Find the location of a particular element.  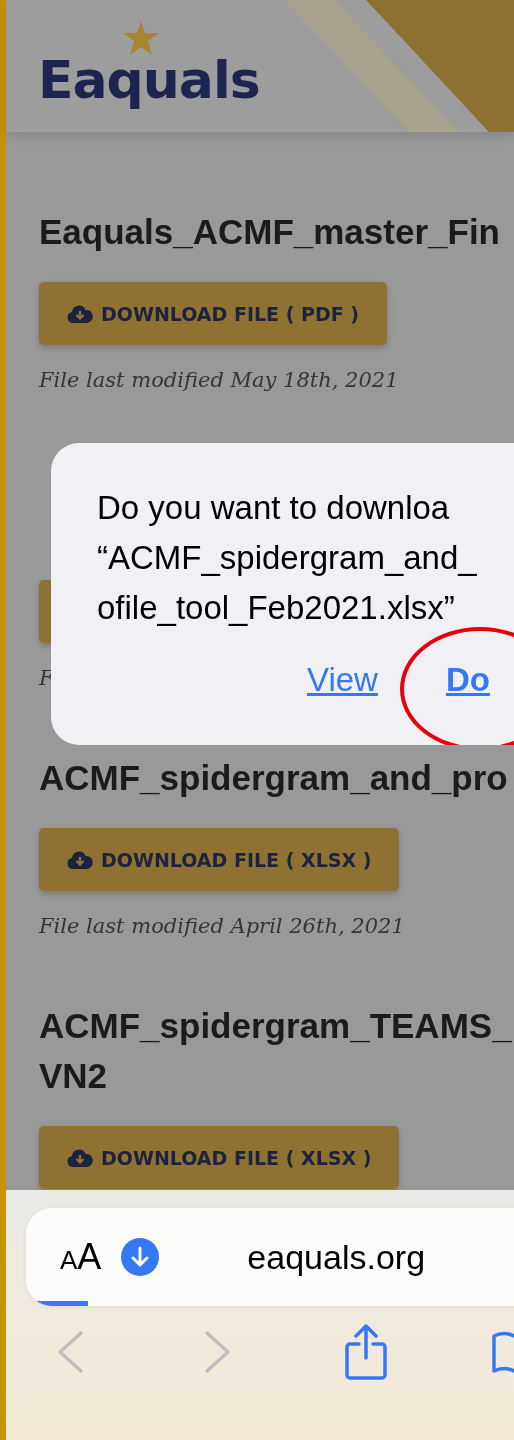

url-text: eaquals.org is located at coordinates (336, 1257).